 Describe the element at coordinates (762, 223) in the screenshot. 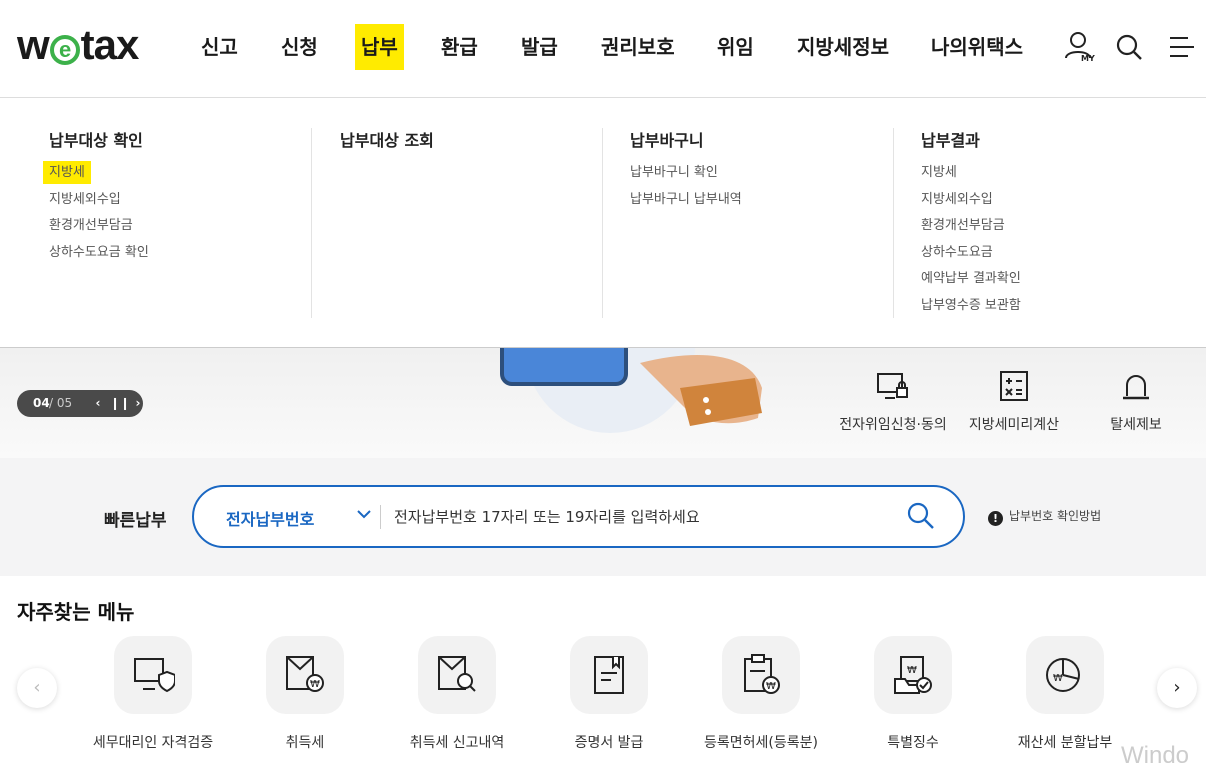

I see `menu-col-basket: 납부바구니 납부바구니 확인 납부바구니 납부내역` at that location.